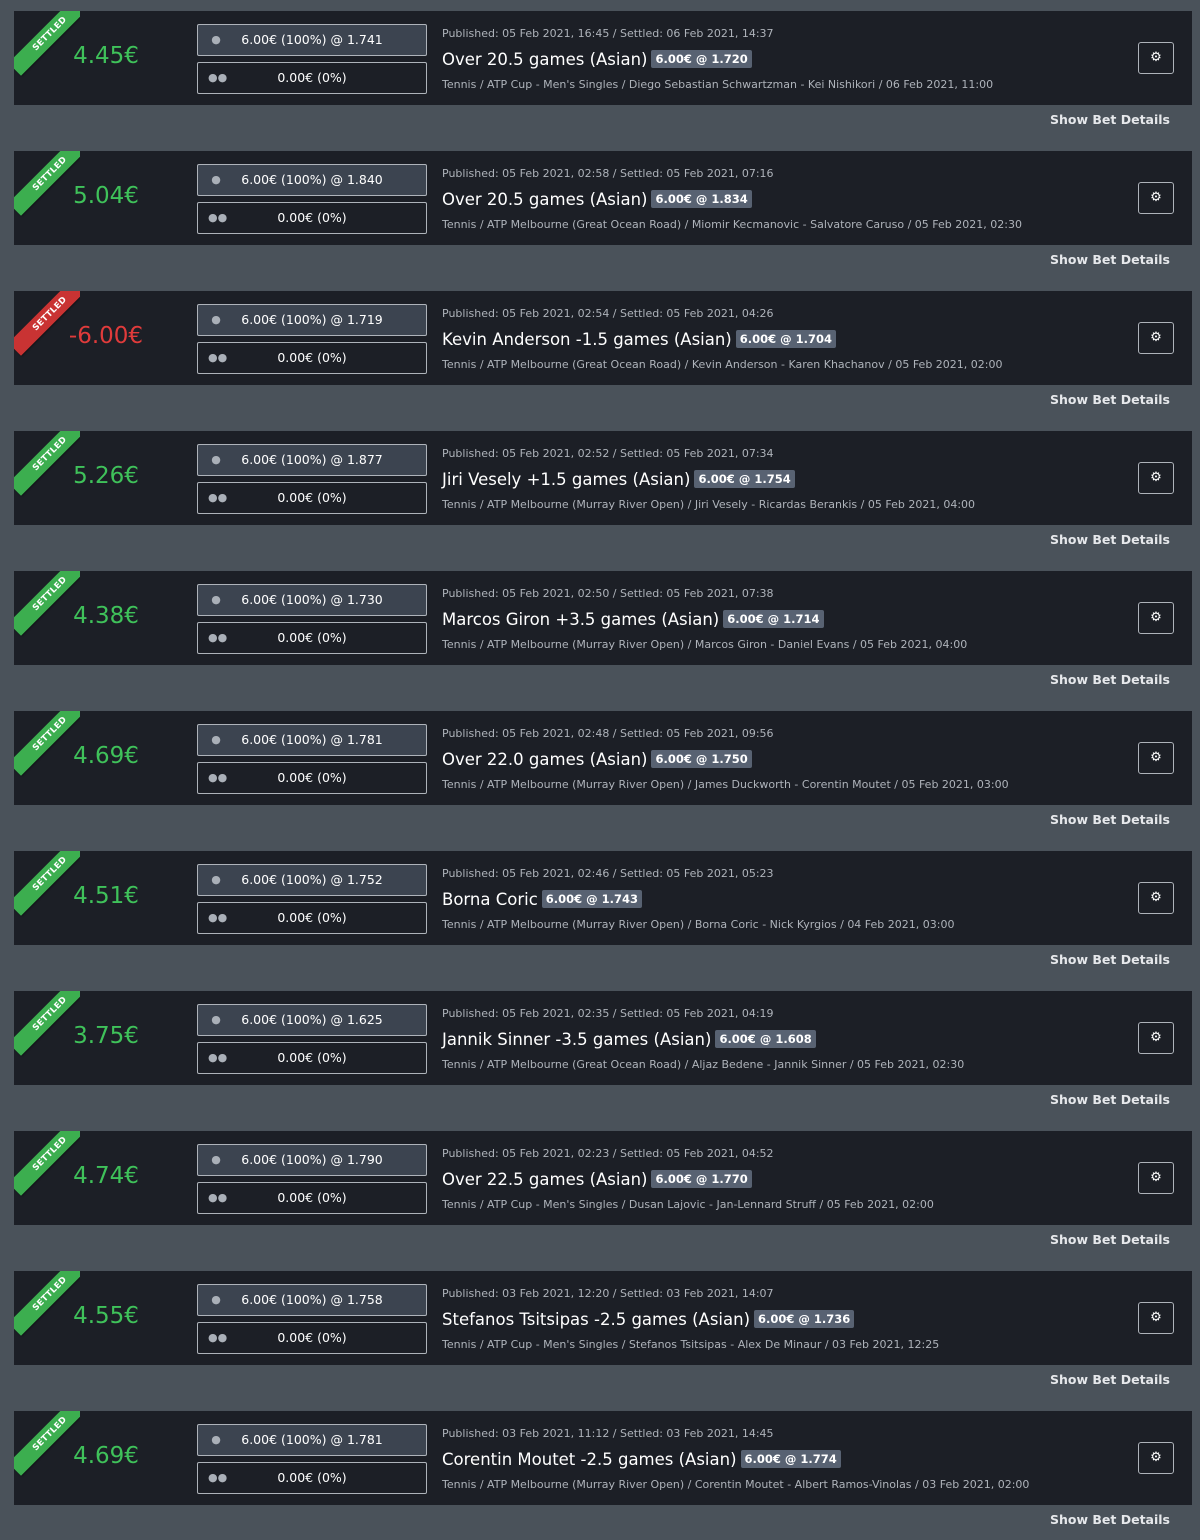 The image size is (1200, 1540). What do you see at coordinates (312, 880) in the screenshot?
I see `my-stake-box: ● 6.00€ (100%) @ 1.752` at bounding box center [312, 880].